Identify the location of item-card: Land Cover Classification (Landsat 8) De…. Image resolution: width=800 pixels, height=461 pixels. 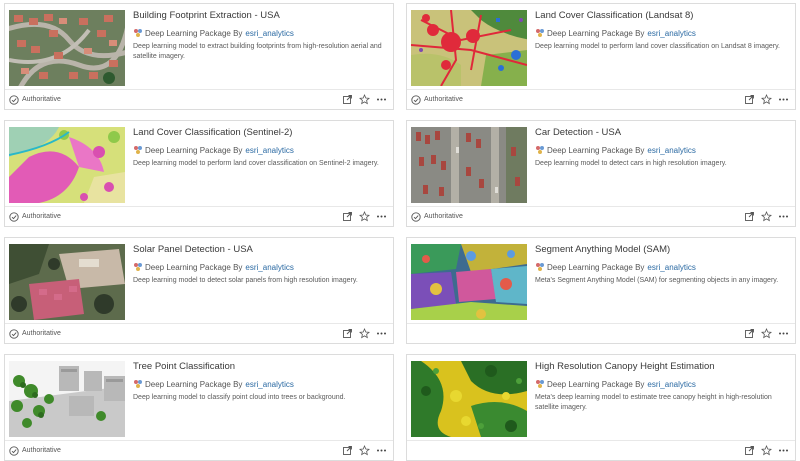
(601, 56).